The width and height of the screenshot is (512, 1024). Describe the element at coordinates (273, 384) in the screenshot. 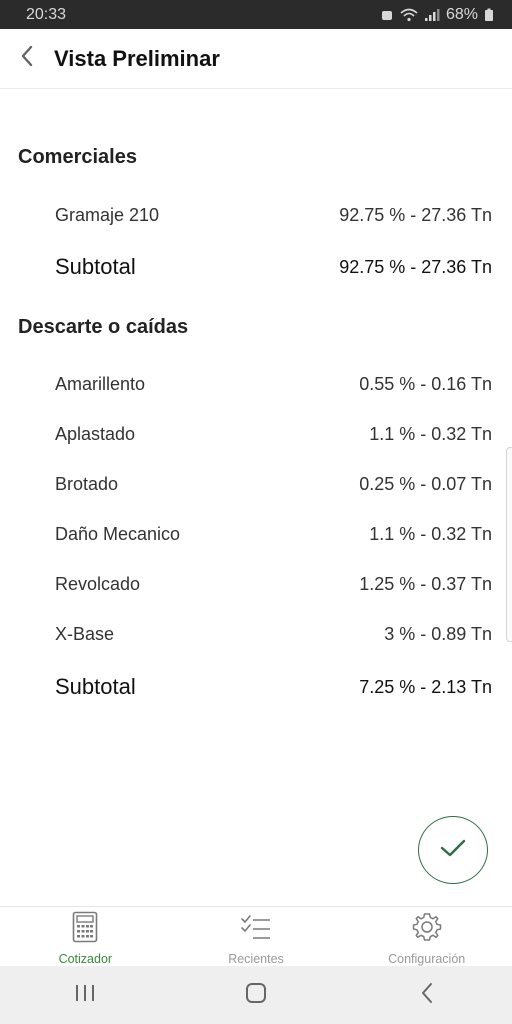

I see `list-item: Amarillento 0.55 % - 0.16 Tn` at that location.